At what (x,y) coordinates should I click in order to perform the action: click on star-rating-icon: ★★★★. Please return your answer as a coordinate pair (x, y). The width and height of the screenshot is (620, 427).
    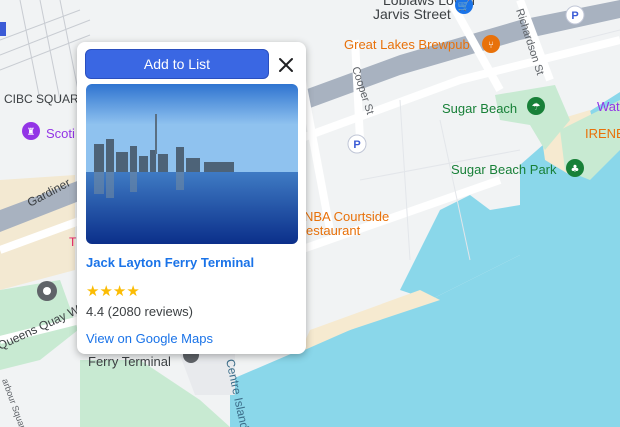
    Looking at the image, I should click on (113, 291).